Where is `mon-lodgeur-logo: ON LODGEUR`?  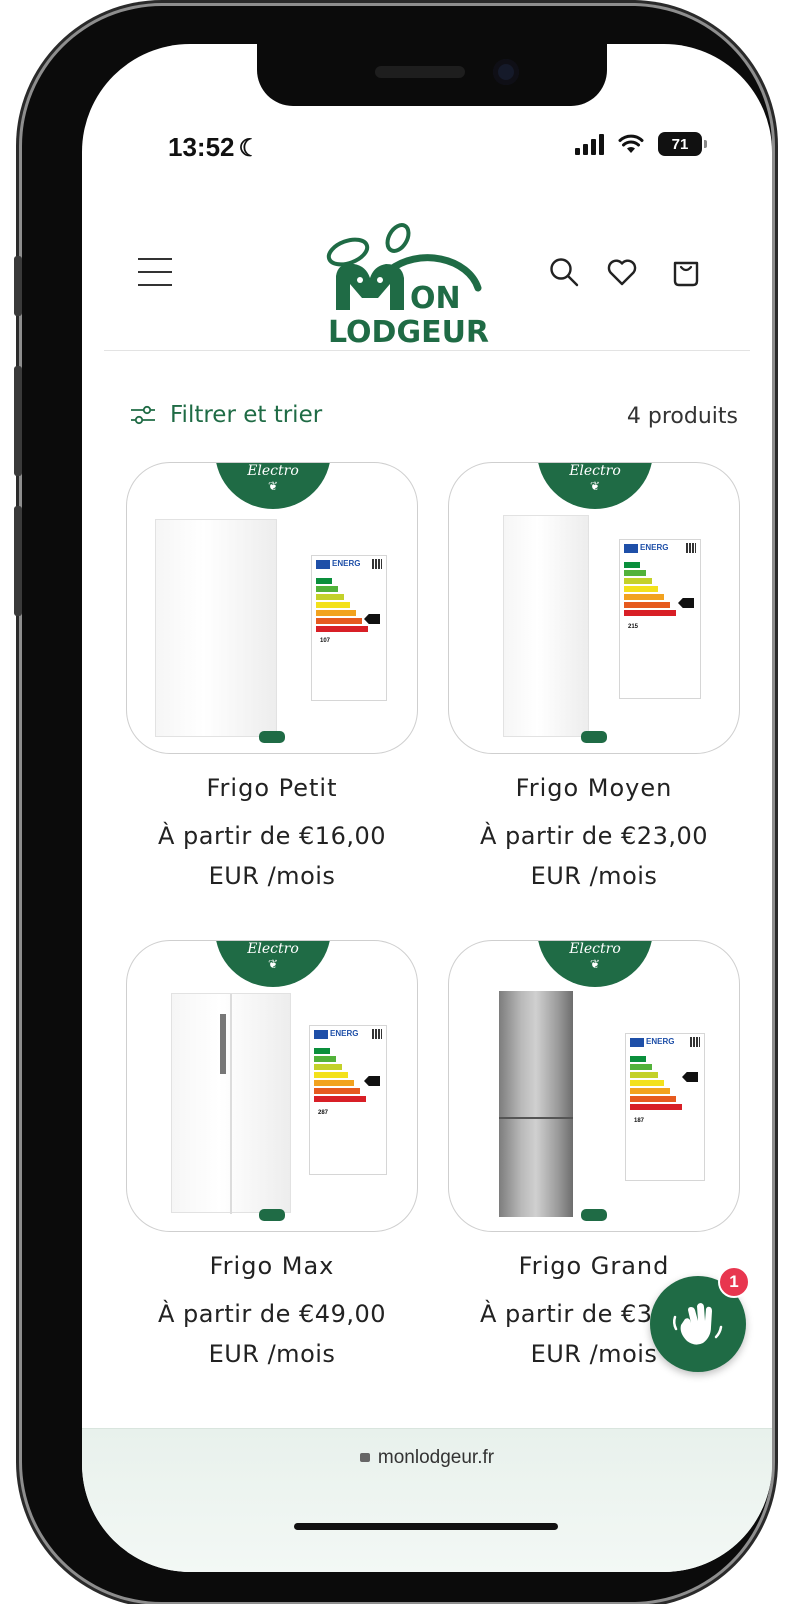 mon-lodgeur-logo: ON LODGEUR is located at coordinates (405, 285).